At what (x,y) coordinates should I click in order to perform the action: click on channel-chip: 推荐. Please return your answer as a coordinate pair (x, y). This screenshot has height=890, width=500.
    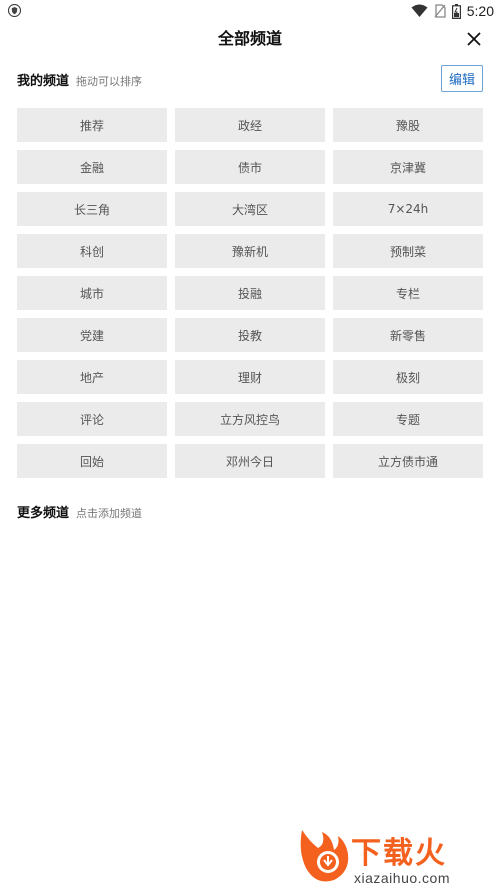
    Looking at the image, I should click on (92, 125).